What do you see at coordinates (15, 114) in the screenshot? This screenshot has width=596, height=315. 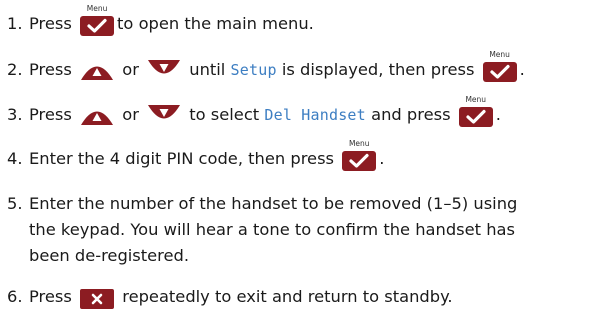 I see `step-number: 3.` at bounding box center [15, 114].